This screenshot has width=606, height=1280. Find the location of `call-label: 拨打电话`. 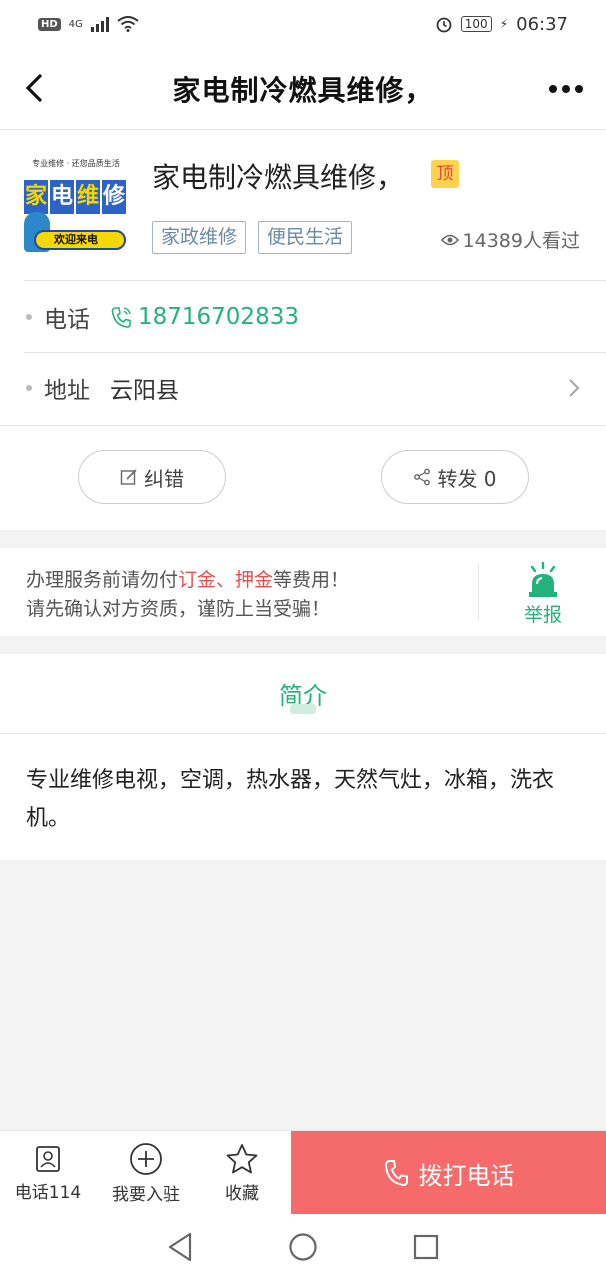

call-label: 拨打电话 is located at coordinates (466, 1175).